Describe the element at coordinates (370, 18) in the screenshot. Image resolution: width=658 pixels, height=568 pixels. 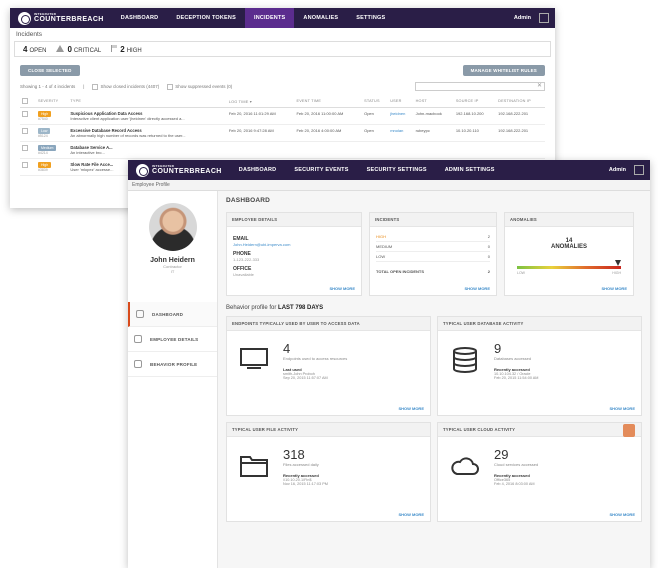
I see `nav-settings: SETTINGS` at that location.